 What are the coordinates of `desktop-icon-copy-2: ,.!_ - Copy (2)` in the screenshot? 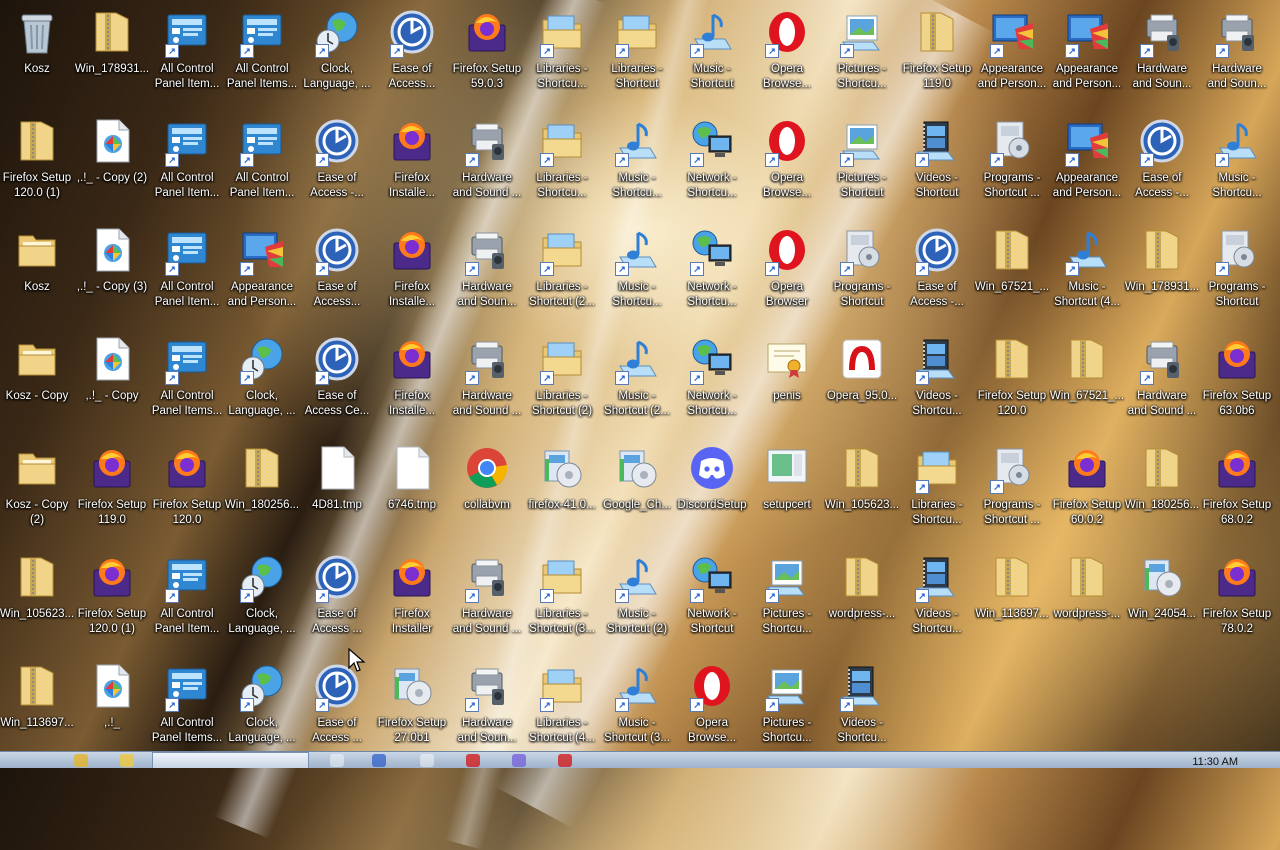 It's located at (112, 164).